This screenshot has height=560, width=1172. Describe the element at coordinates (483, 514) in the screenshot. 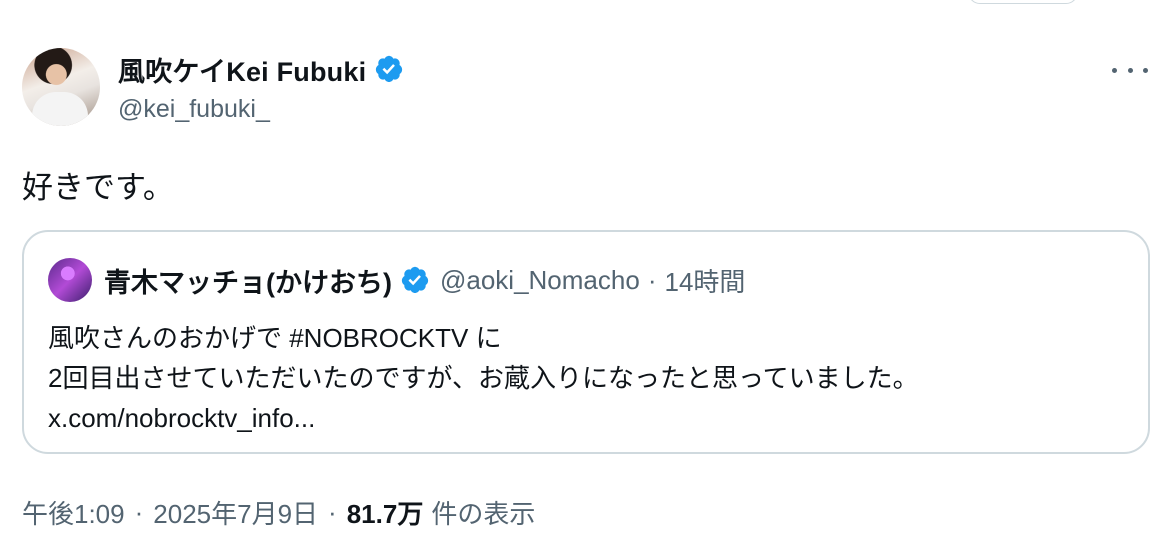

I see `view-count-label: 件の表示` at that location.